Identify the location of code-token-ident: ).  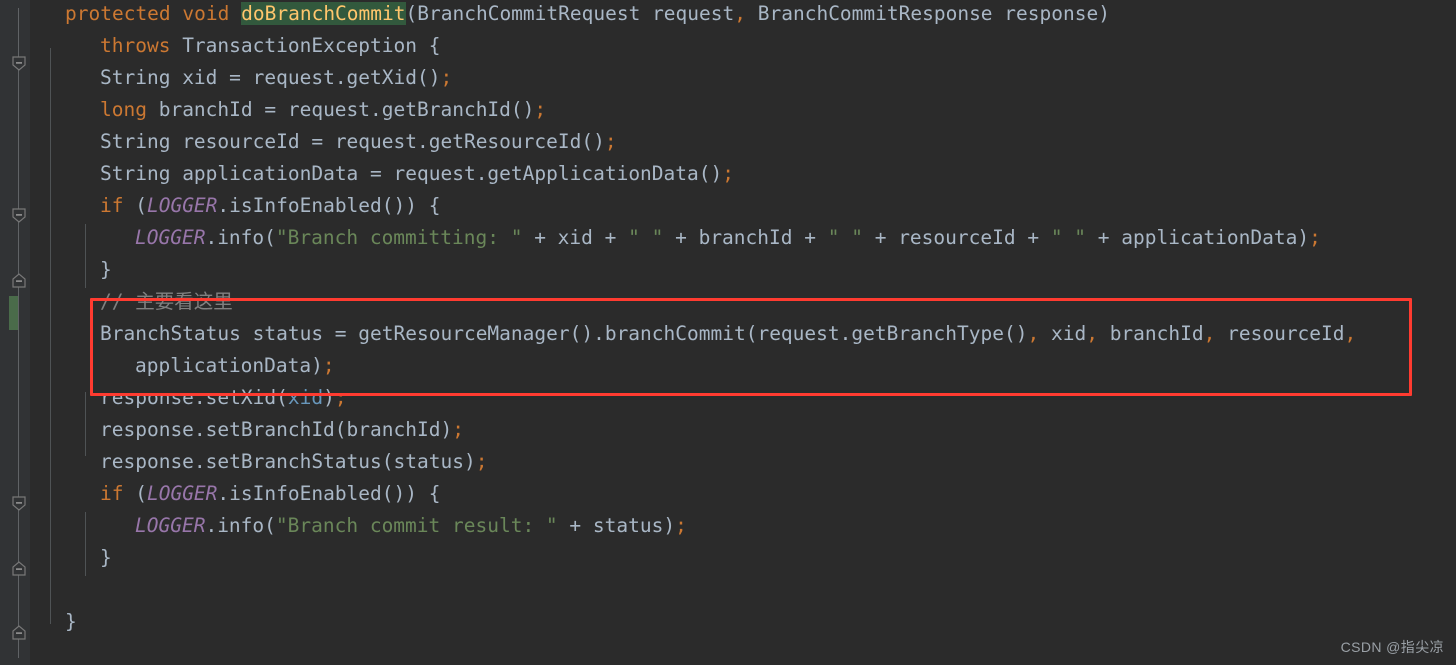
(329, 397).